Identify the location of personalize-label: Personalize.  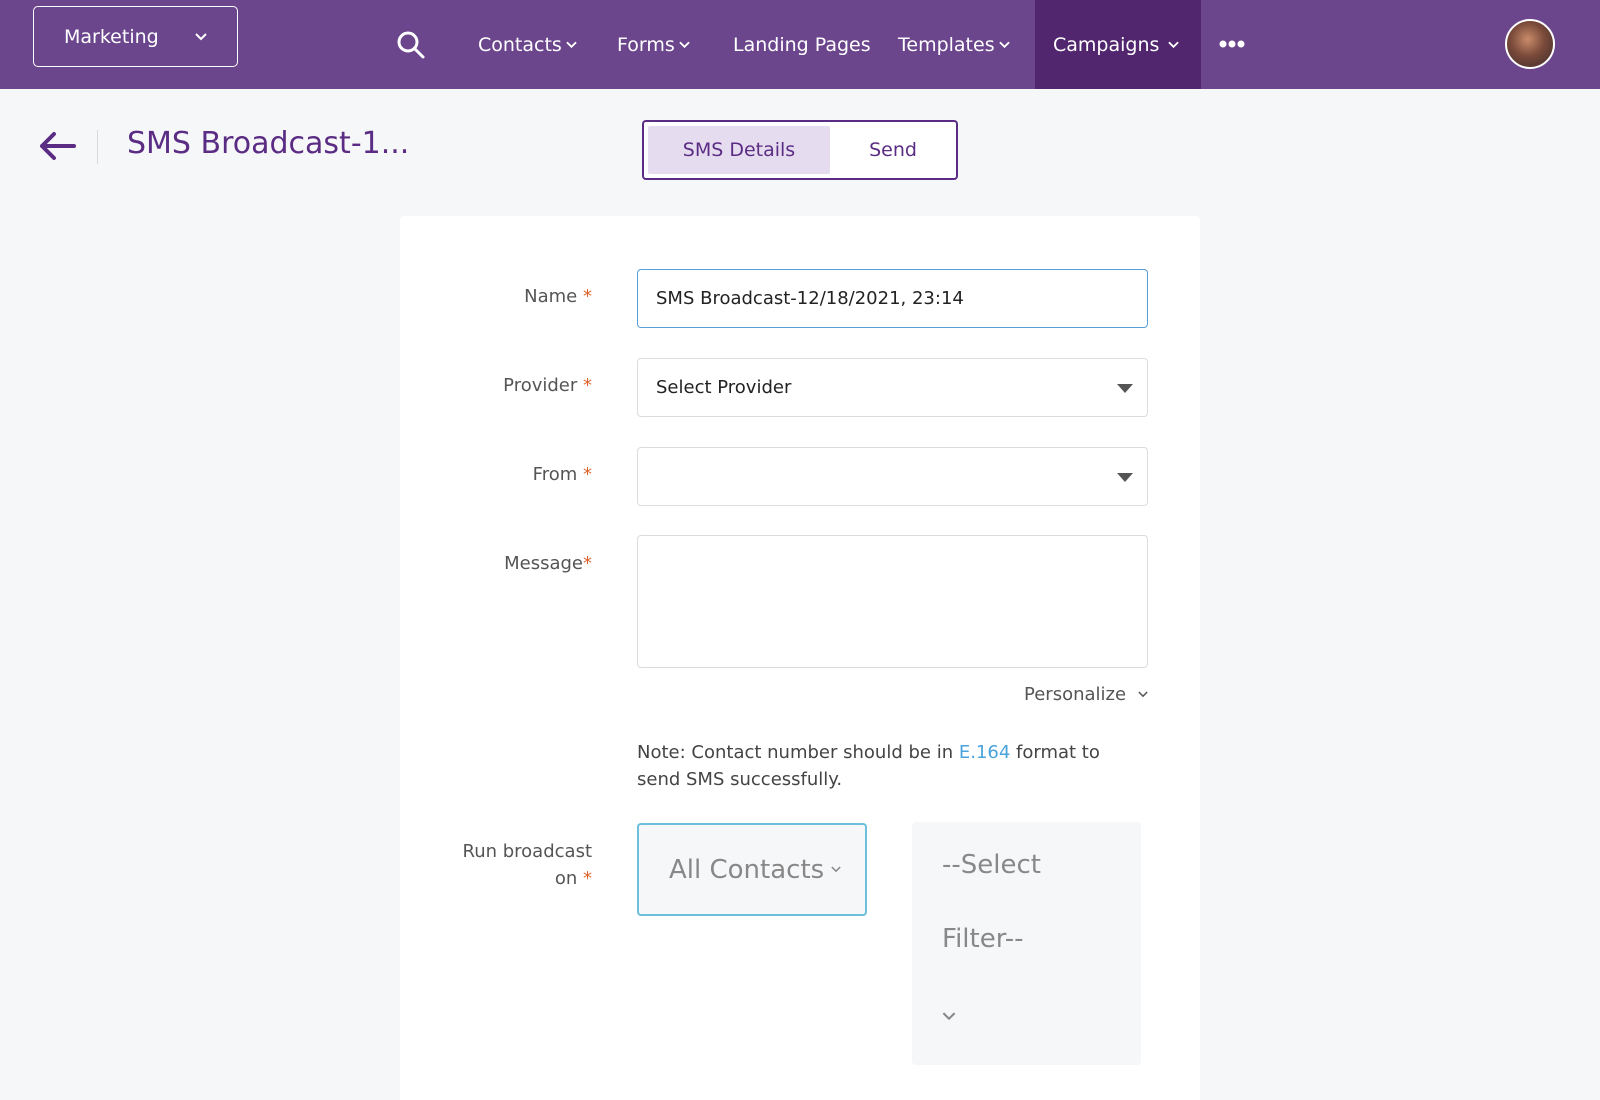
(1075, 694).